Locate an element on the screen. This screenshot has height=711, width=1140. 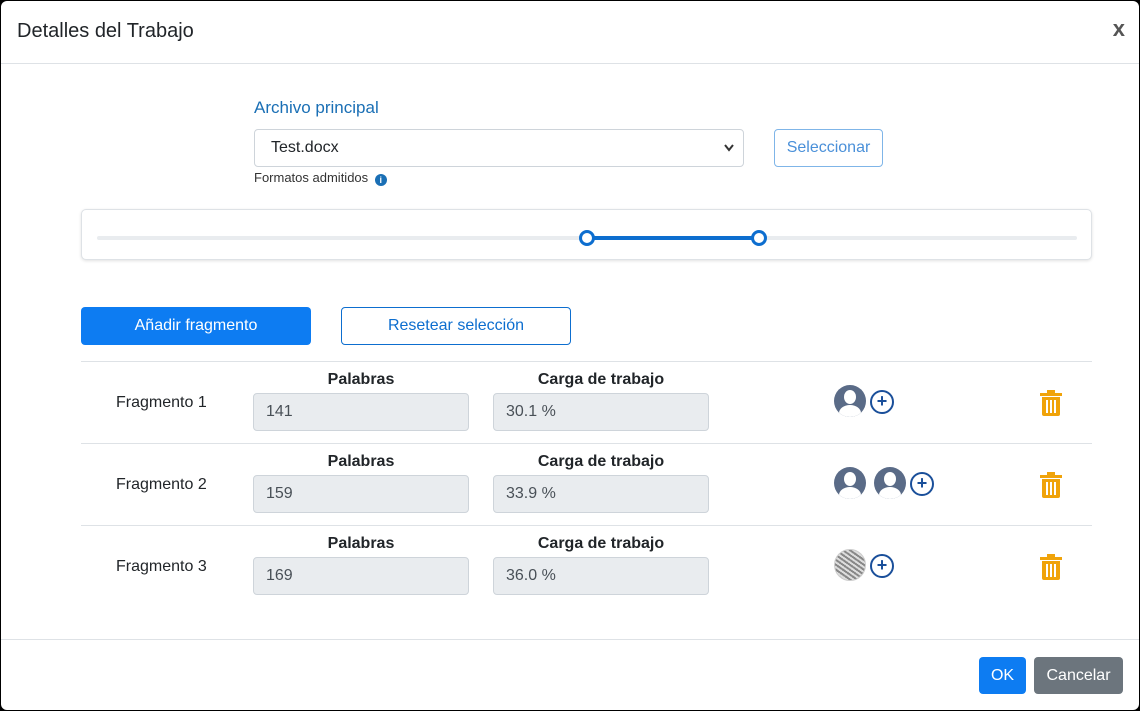
dialog-header: Detalles del Trabajo x is located at coordinates (570, 32).